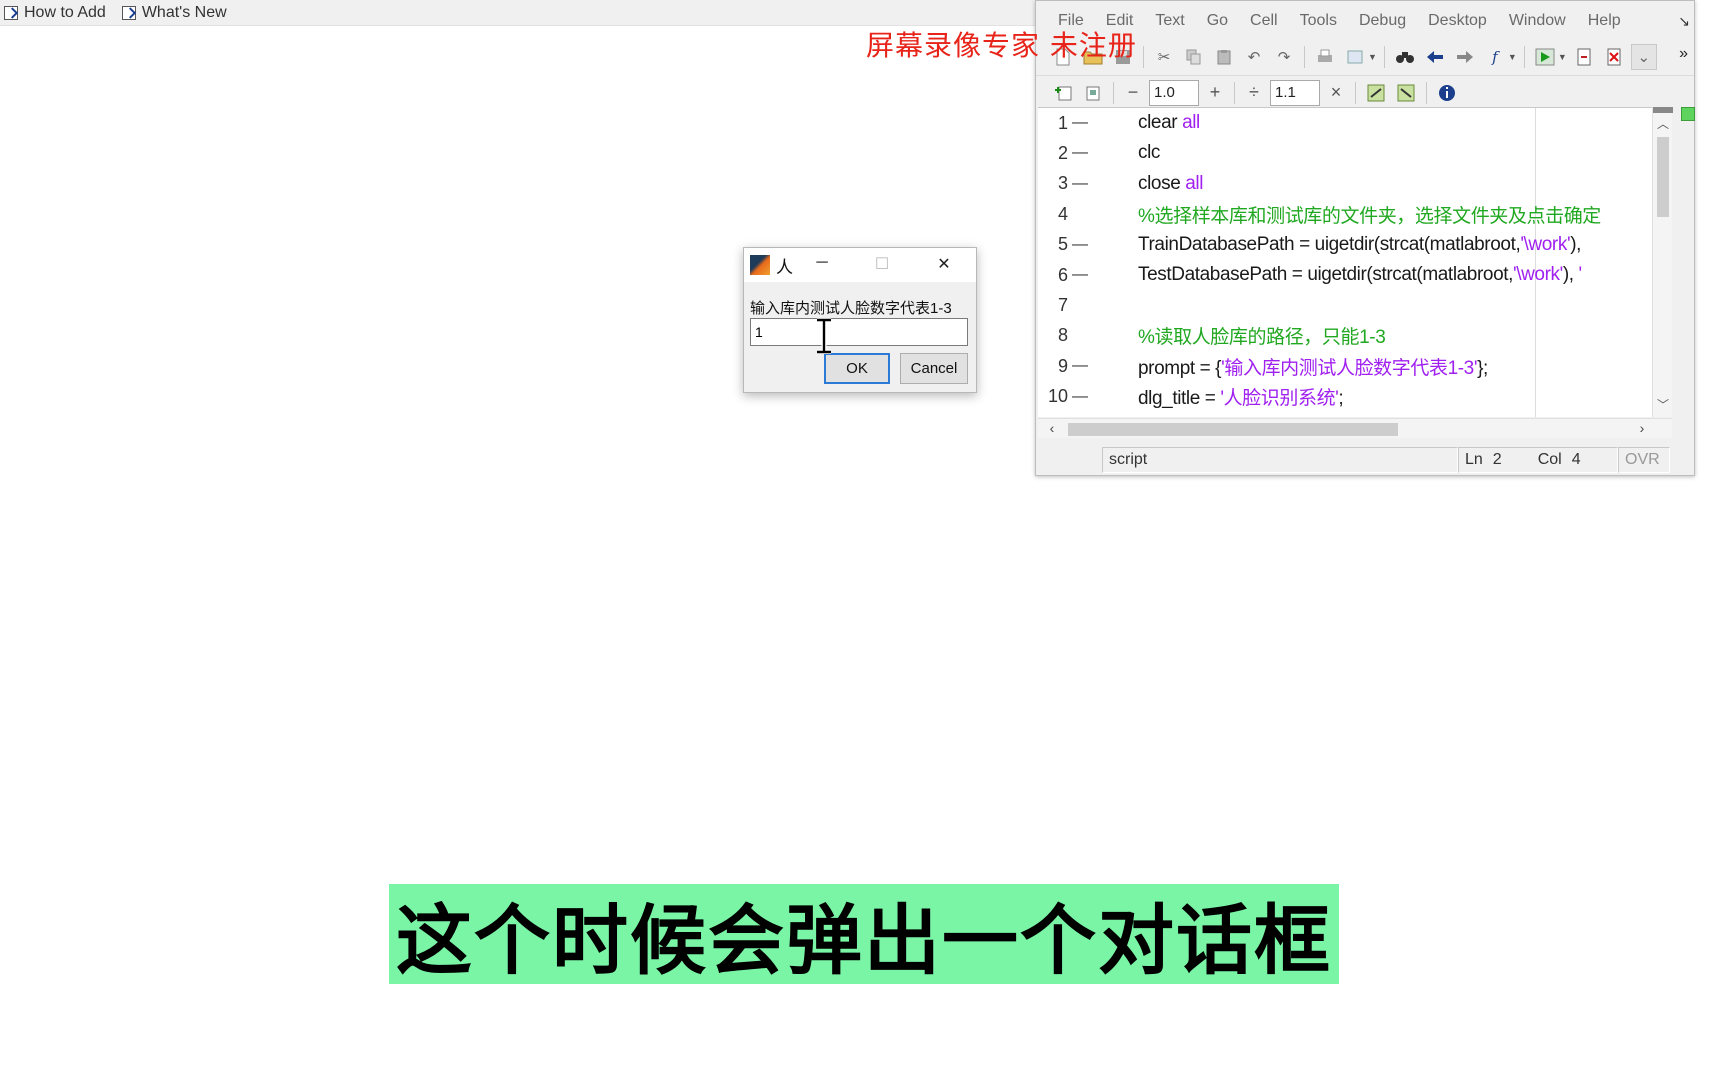  I want to click on menu-debug: Debug, so click(1383, 21).